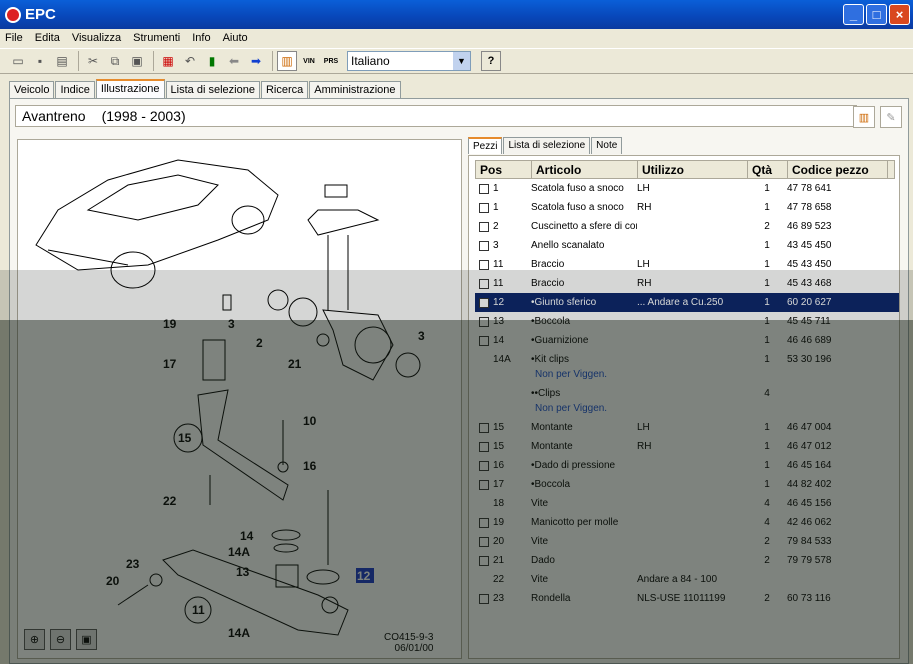 The height and width of the screenshot is (664, 913). I want to click on table-row: 13 •Boccola 1 45 45 711, so click(687, 321).